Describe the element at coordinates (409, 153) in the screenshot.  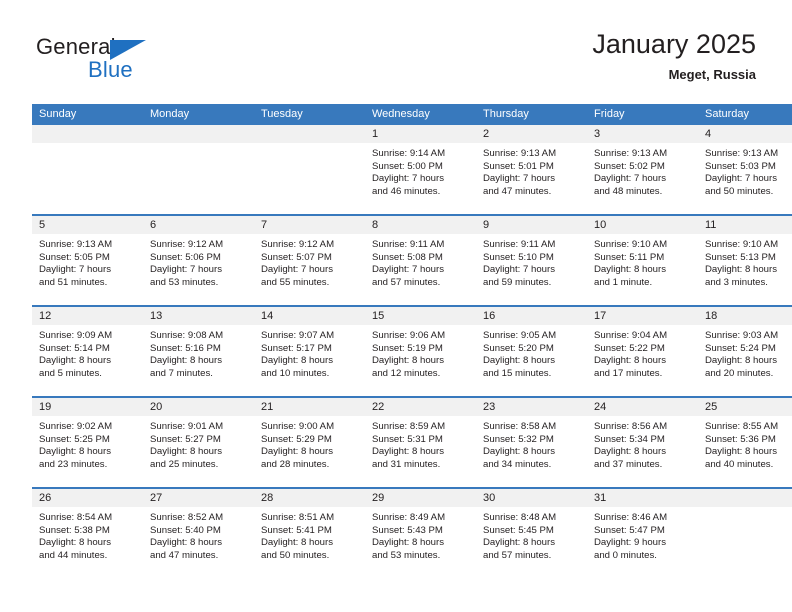
I see `day-detail-sunrise: Sunrise: 9:14 AM` at that location.